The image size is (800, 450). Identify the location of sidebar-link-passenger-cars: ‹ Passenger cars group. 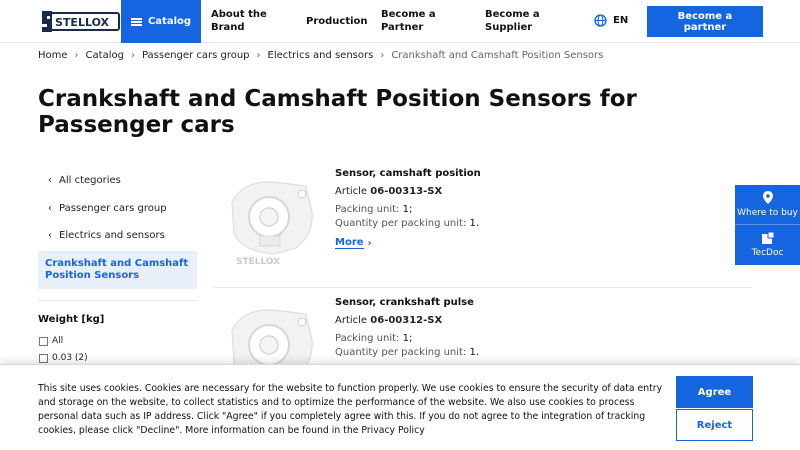
(107, 208).